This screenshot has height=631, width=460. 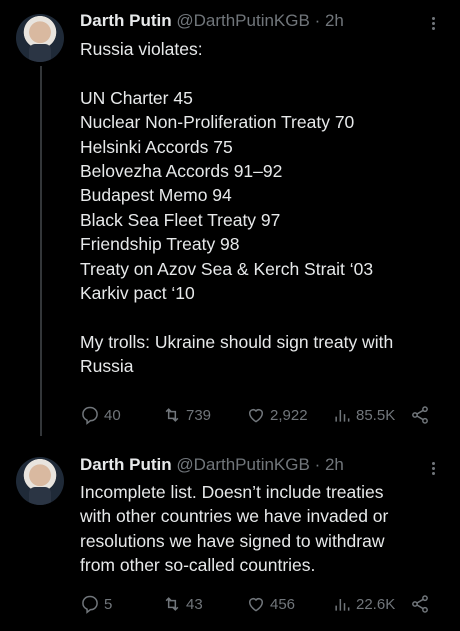 I want to click on thread-line, so click(x=41, y=251).